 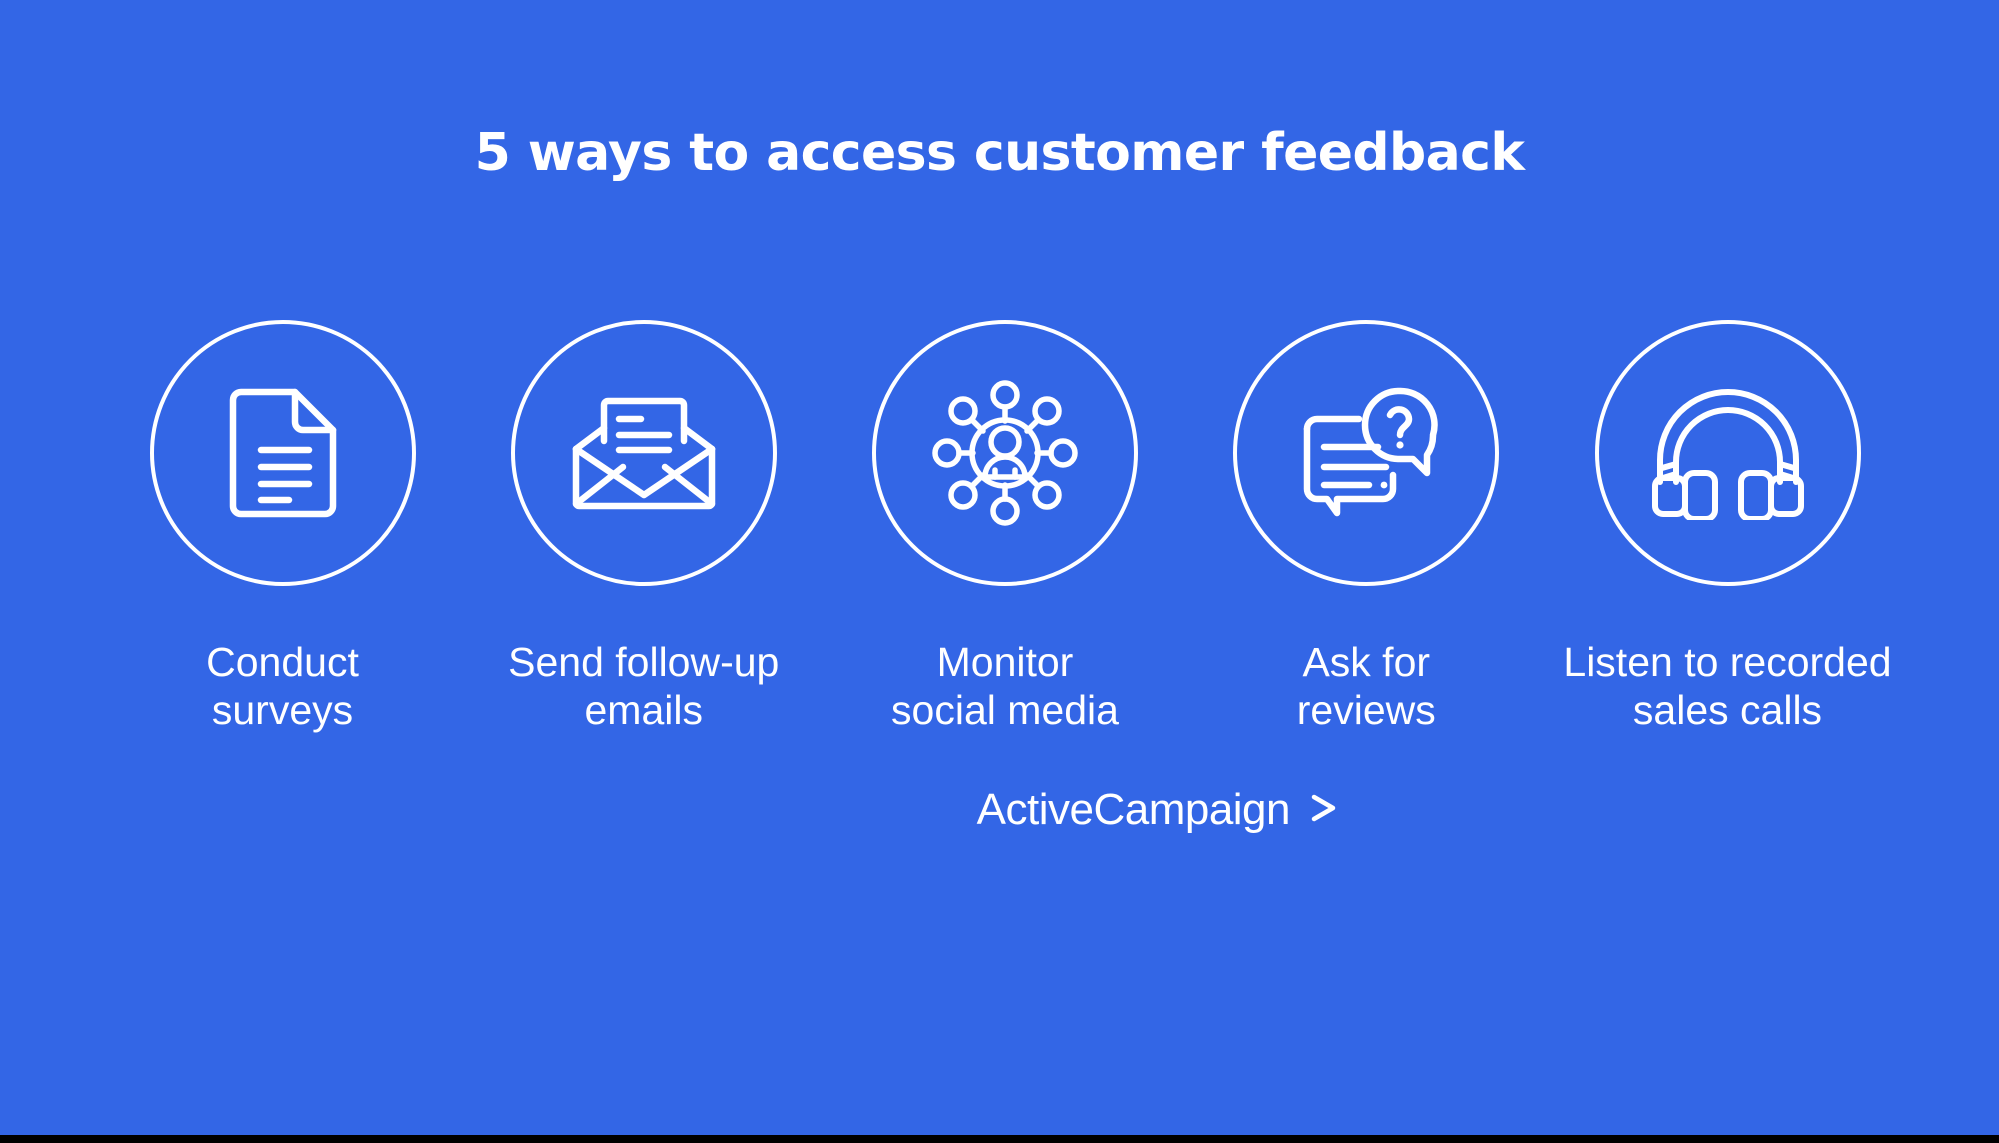 I want to click on item-ask-for-reviews: Ask for reviews, so click(x=1366, y=527).